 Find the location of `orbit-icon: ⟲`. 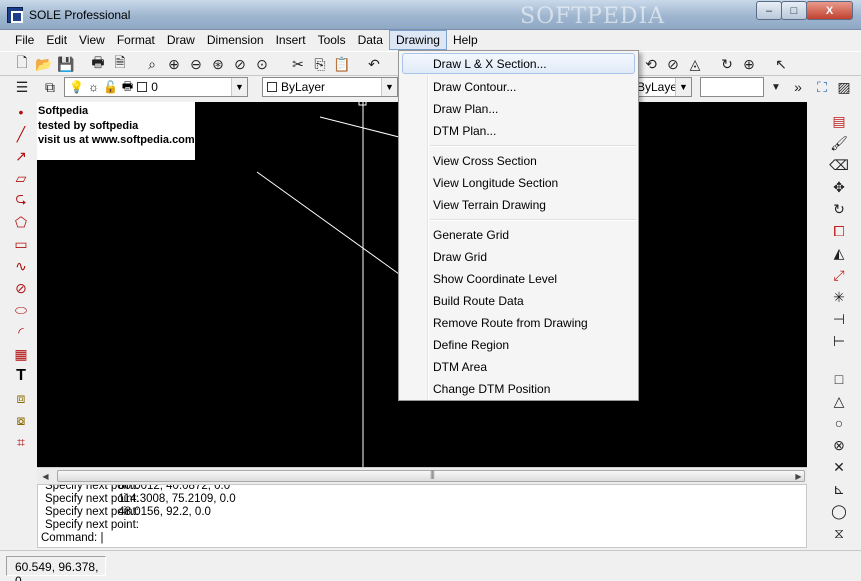

orbit-icon: ⟲ is located at coordinates (651, 64).